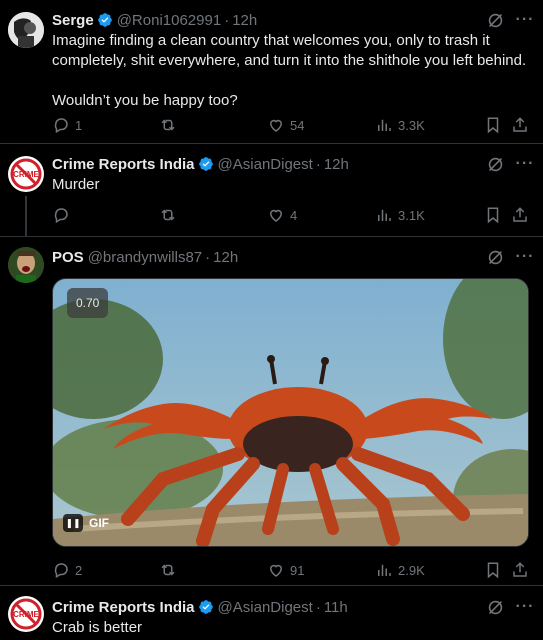 This screenshot has width=543, height=640. I want to click on like-button: 54, so click(285, 125).